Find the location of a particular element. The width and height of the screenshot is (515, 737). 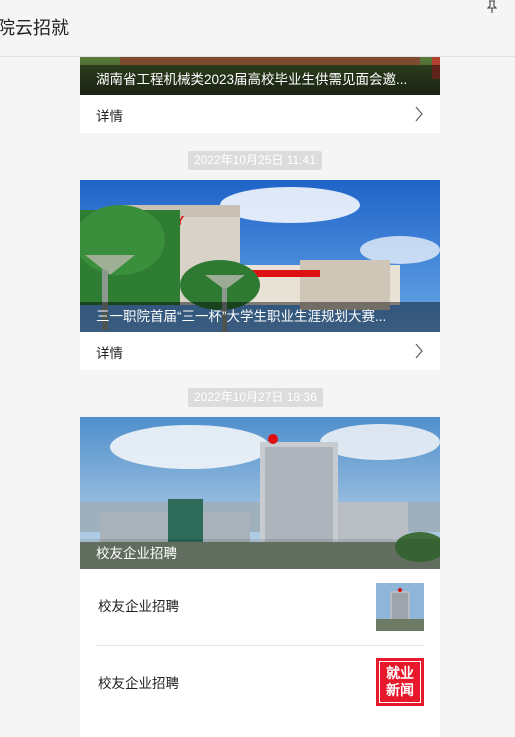

title-bar: 院云招就 is located at coordinates (257, 28).